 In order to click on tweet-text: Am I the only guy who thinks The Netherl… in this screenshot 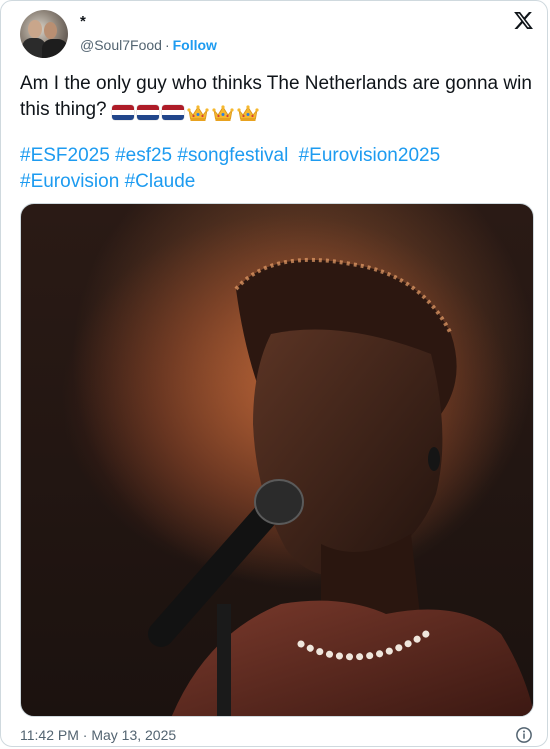, I will do `click(277, 98)`.